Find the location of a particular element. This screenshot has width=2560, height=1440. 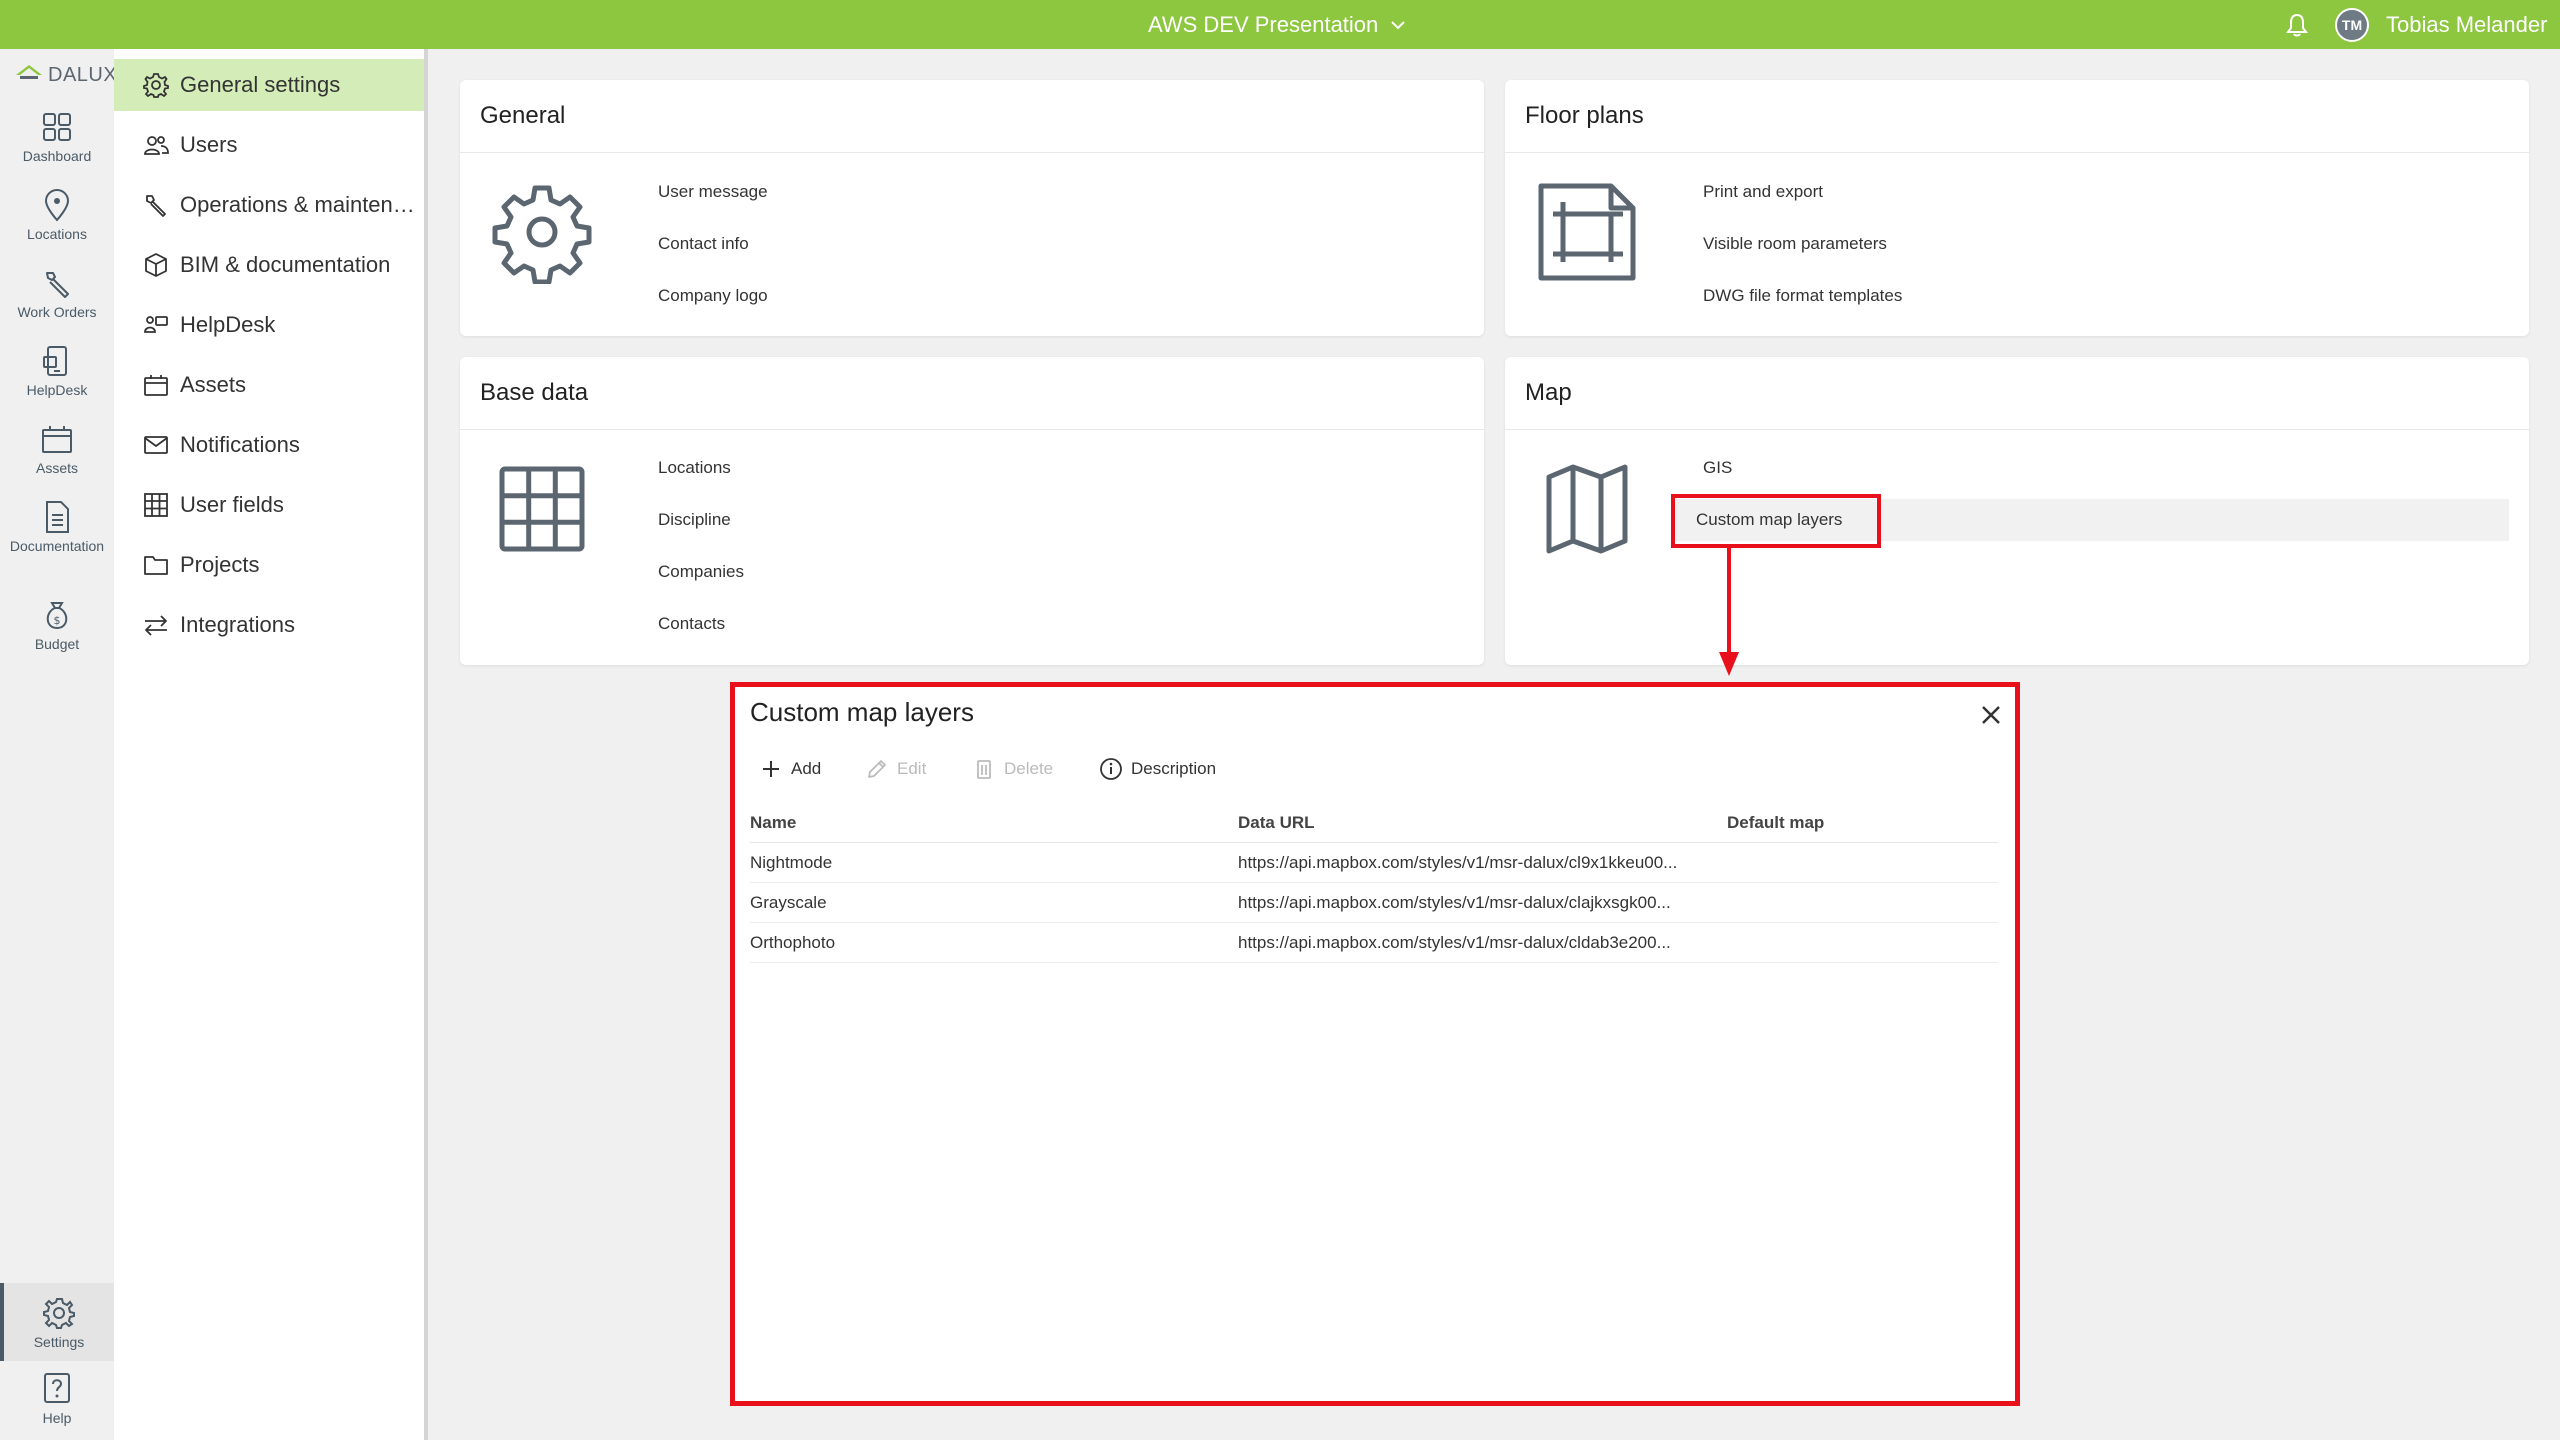

question-icon is located at coordinates (57, 1388).